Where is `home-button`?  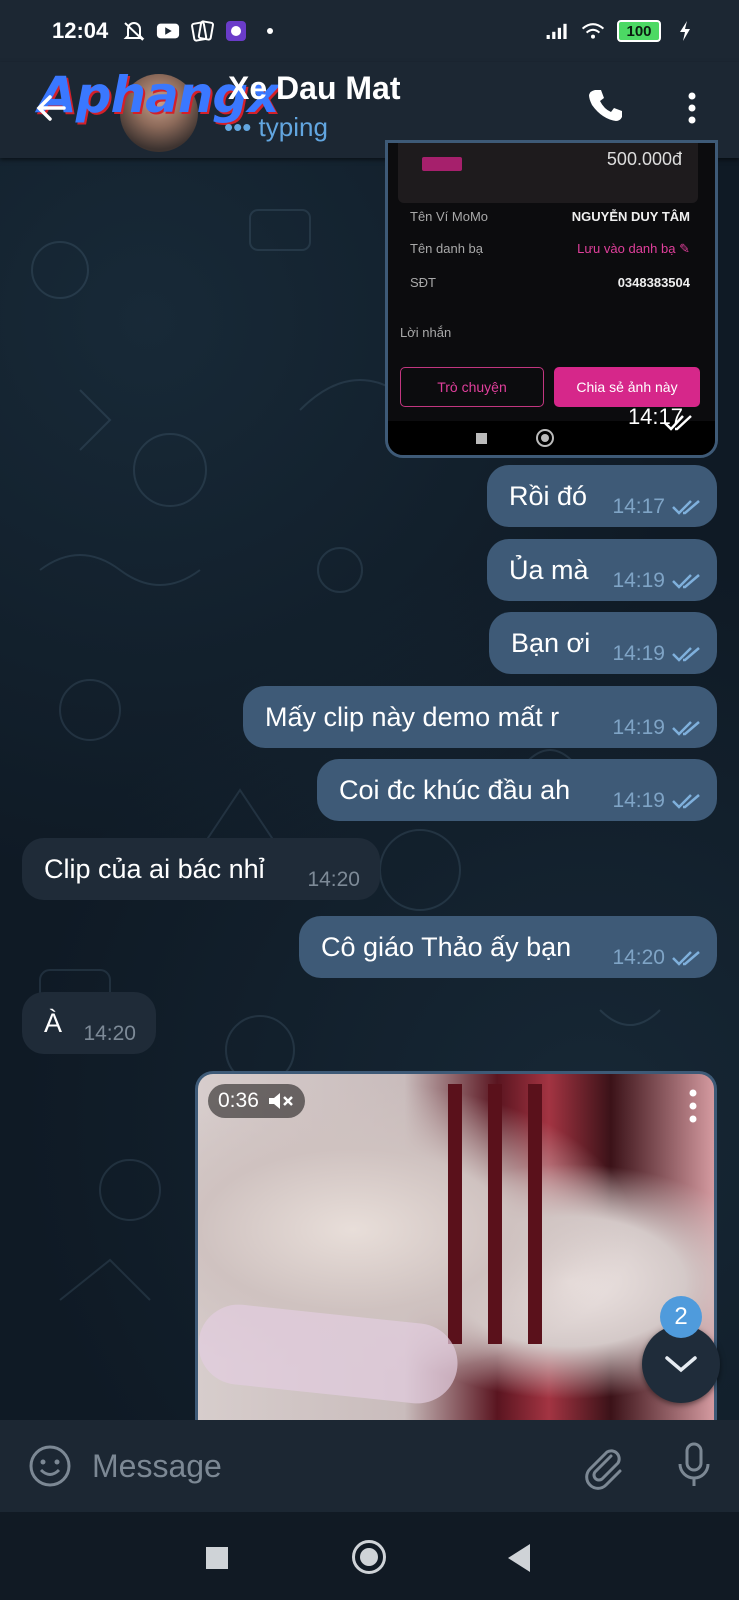 home-button is located at coordinates (369, 1557).